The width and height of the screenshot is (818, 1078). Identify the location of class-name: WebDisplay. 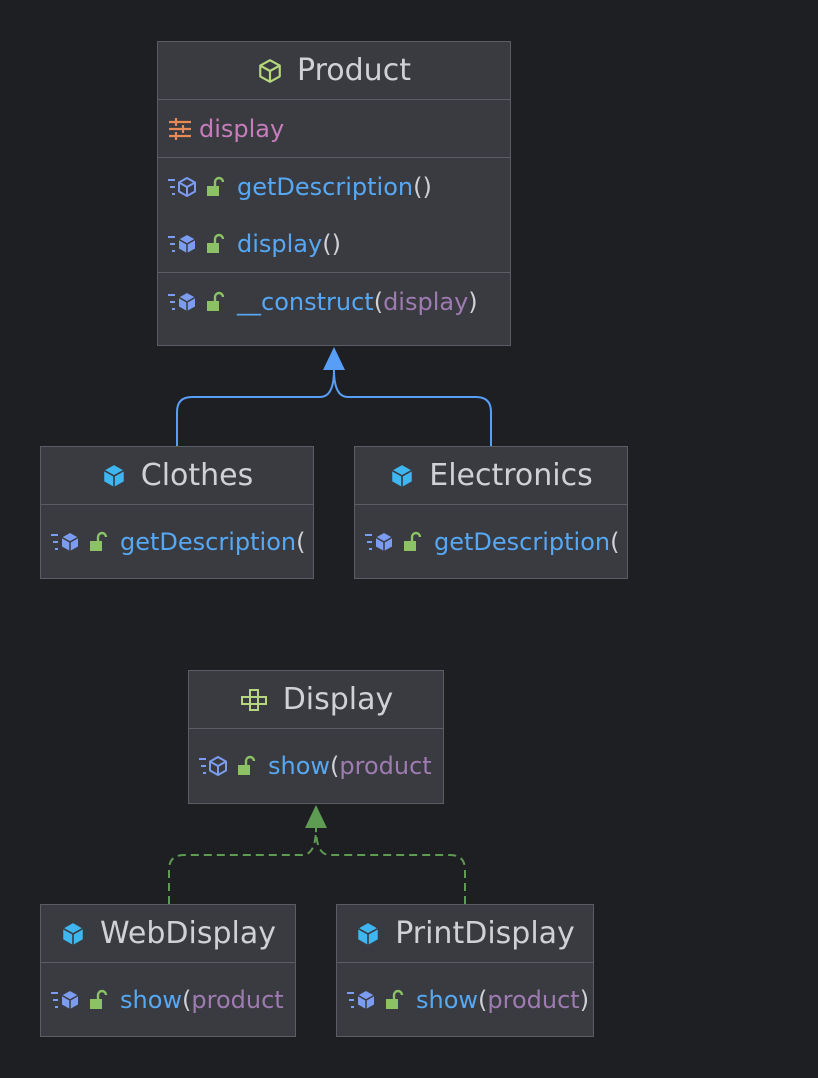
(188, 933).